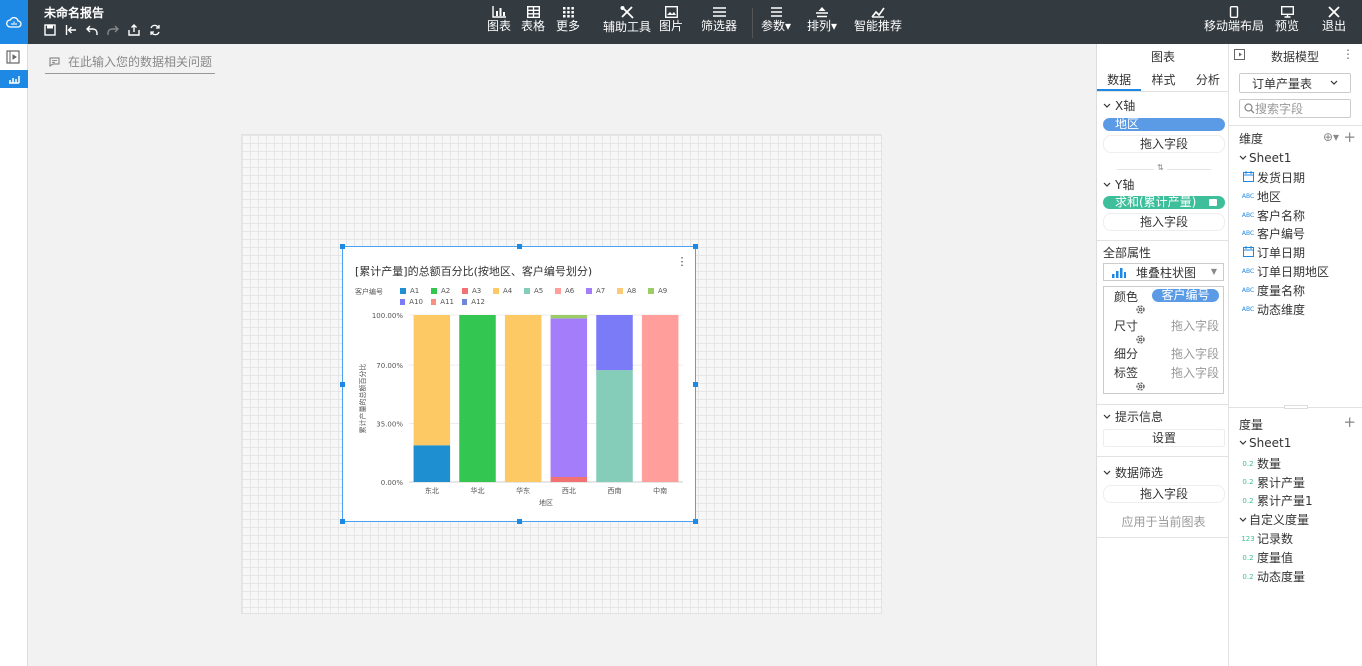  I want to click on resize-handle-tr, so click(695, 246).